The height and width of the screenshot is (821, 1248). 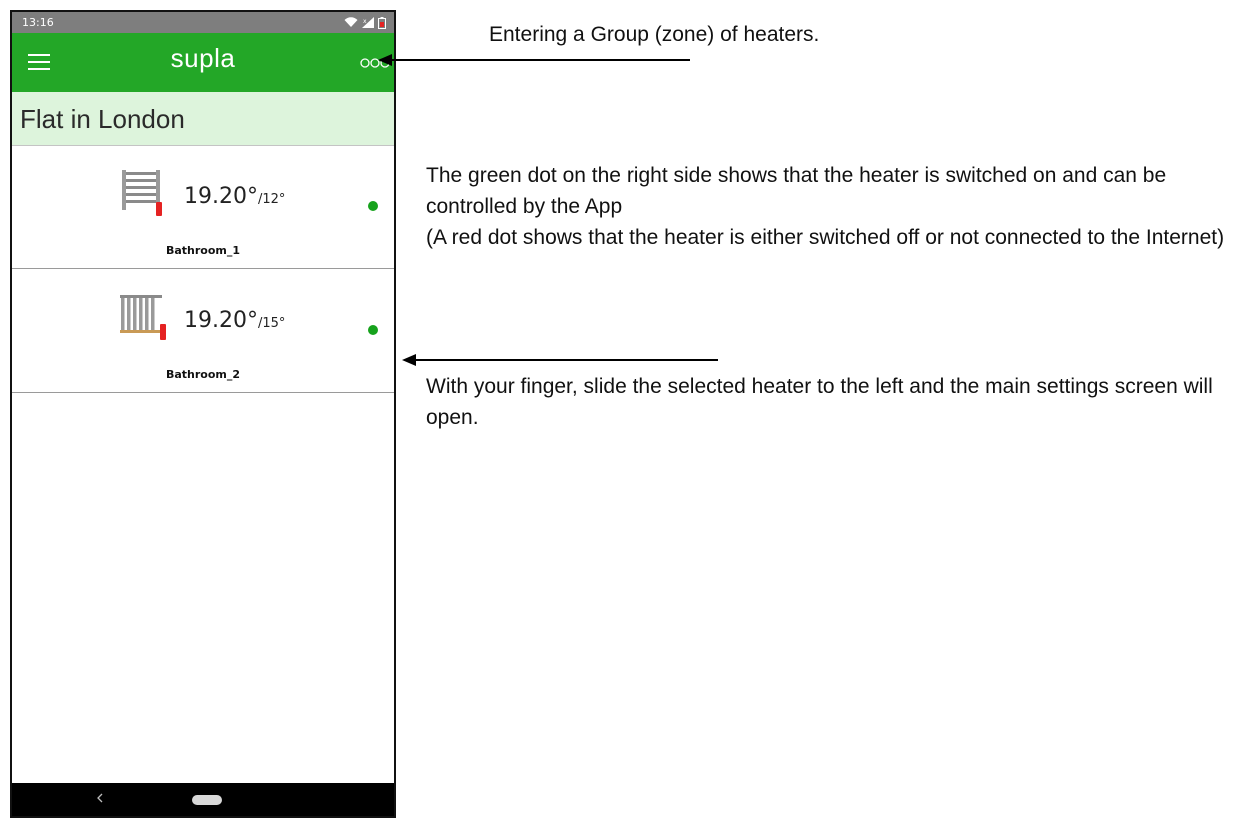 What do you see at coordinates (382, 22) in the screenshot?
I see `battery-icon` at bounding box center [382, 22].